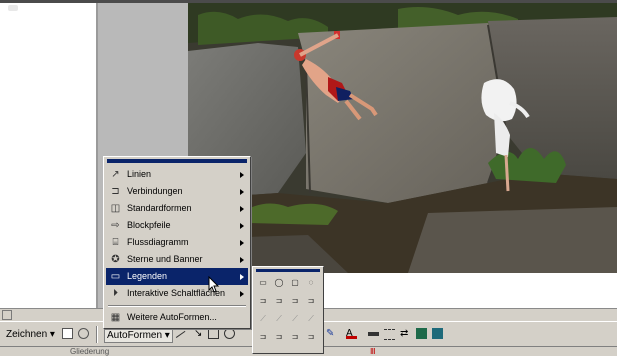 Image resolution: width=617 pixels, height=356 pixels. Describe the element at coordinates (229, 333) in the screenshot. I see `oval-tool-icon` at that location.